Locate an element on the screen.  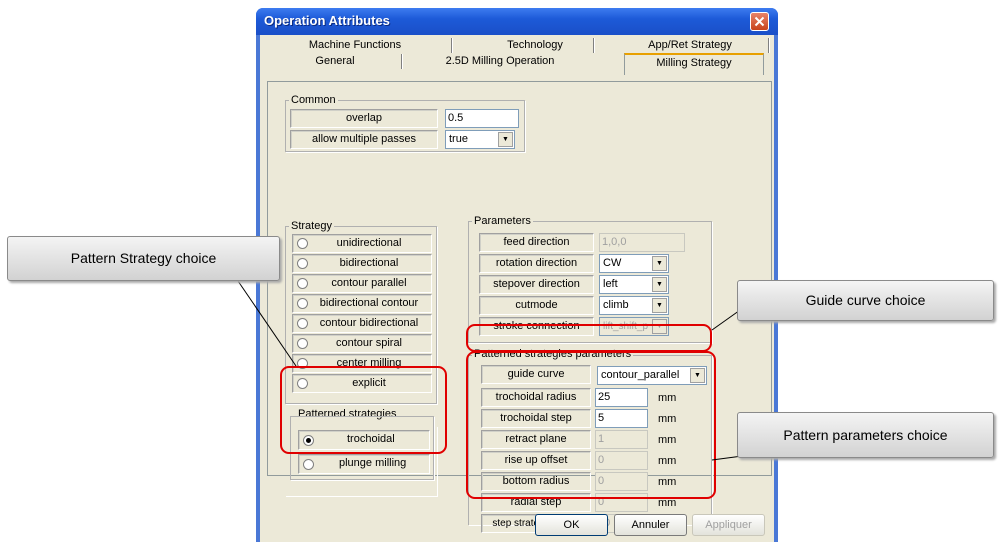
pattern-strategy-callout: Pattern Strategy choice is located at coordinates (143, 258).